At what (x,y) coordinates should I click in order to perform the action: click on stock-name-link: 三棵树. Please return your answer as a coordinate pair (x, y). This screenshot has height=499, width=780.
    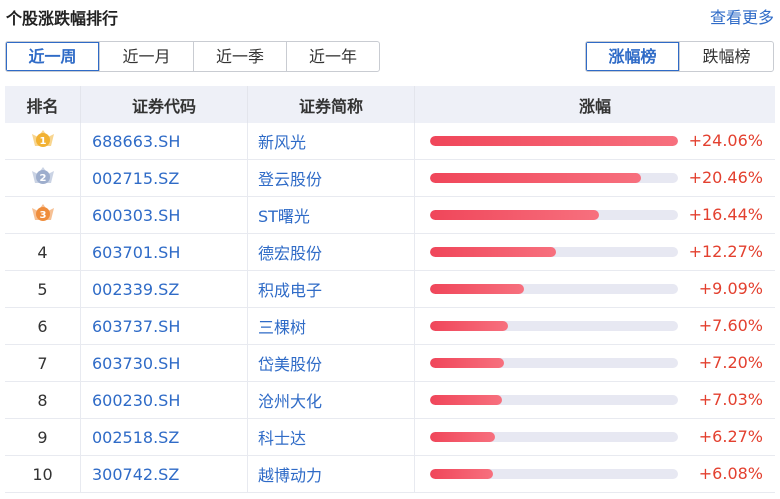
    Looking at the image, I should click on (331, 326).